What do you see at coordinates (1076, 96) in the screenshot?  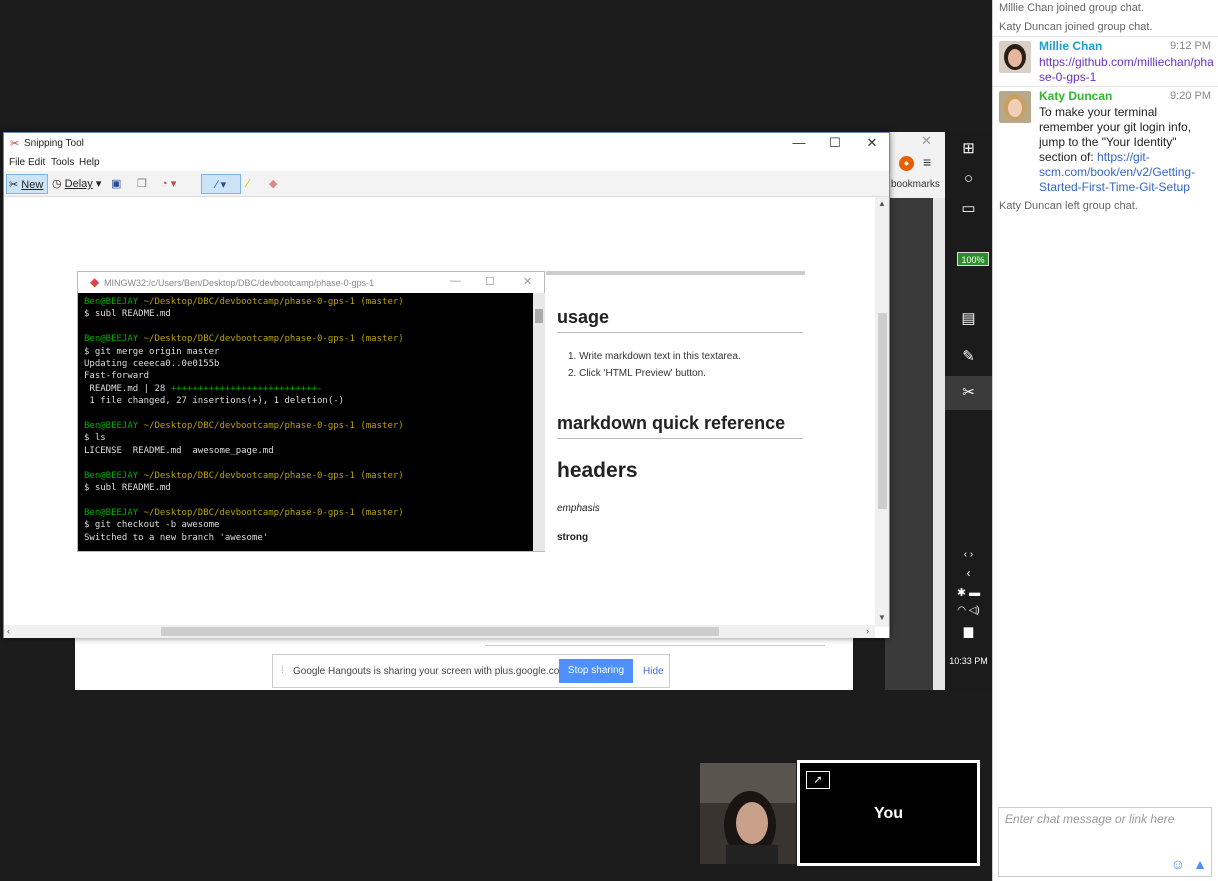 I see `sender-name: Katy Duncan` at bounding box center [1076, 96].